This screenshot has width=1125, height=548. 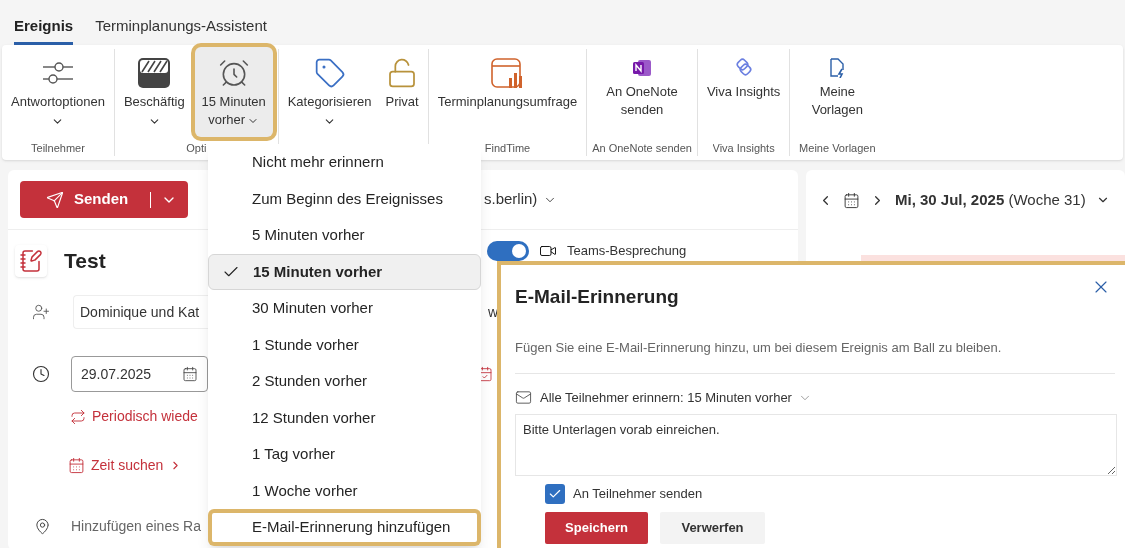 I want to click on message-field: Bitte Unterlagen vorab einreichen., so click(x=816, y=444).